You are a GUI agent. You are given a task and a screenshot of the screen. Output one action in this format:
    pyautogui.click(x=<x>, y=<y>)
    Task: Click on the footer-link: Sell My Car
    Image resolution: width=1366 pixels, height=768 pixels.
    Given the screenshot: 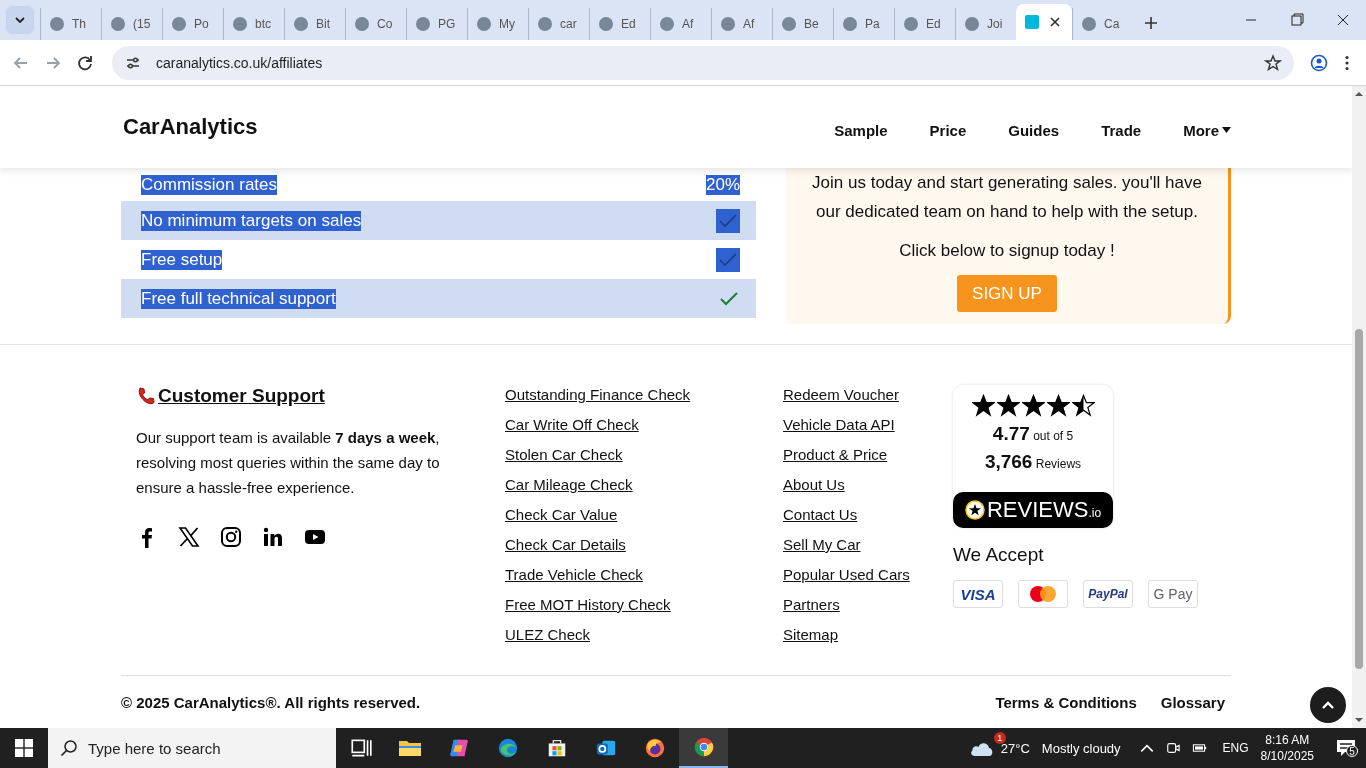 What is the action you would take?
    pyautogui.click(x=868, y=545)
    